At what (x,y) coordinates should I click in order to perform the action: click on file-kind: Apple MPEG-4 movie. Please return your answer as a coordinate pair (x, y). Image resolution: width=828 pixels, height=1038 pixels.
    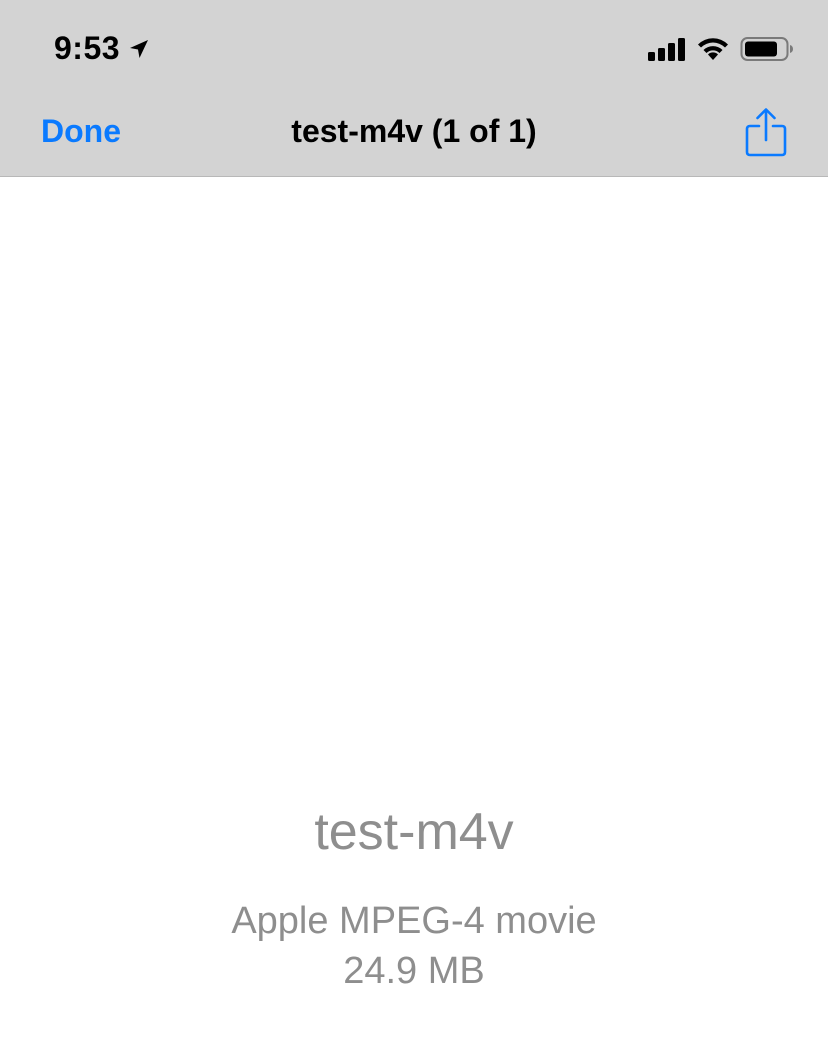
    Looking at the image, I should click on (414, 921).